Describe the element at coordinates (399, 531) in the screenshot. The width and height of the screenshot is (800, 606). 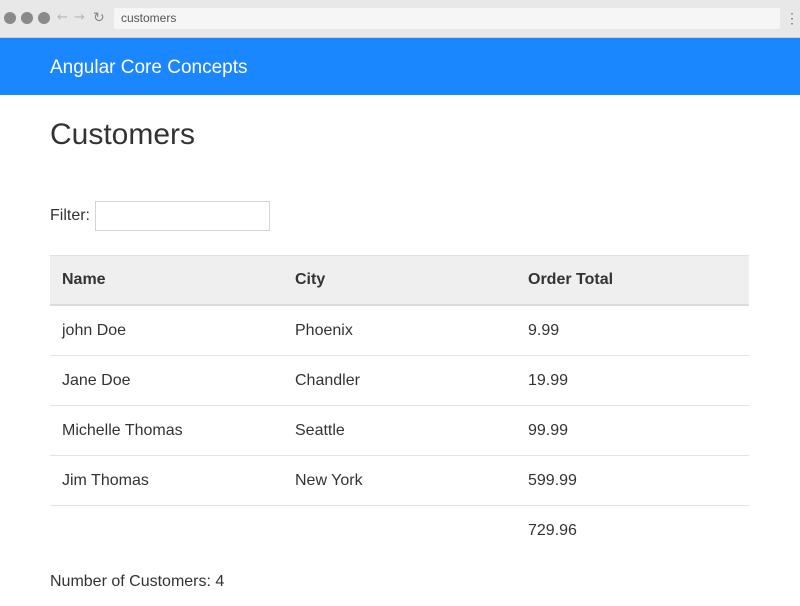
I see `table-total-row: 729.96` at that location.